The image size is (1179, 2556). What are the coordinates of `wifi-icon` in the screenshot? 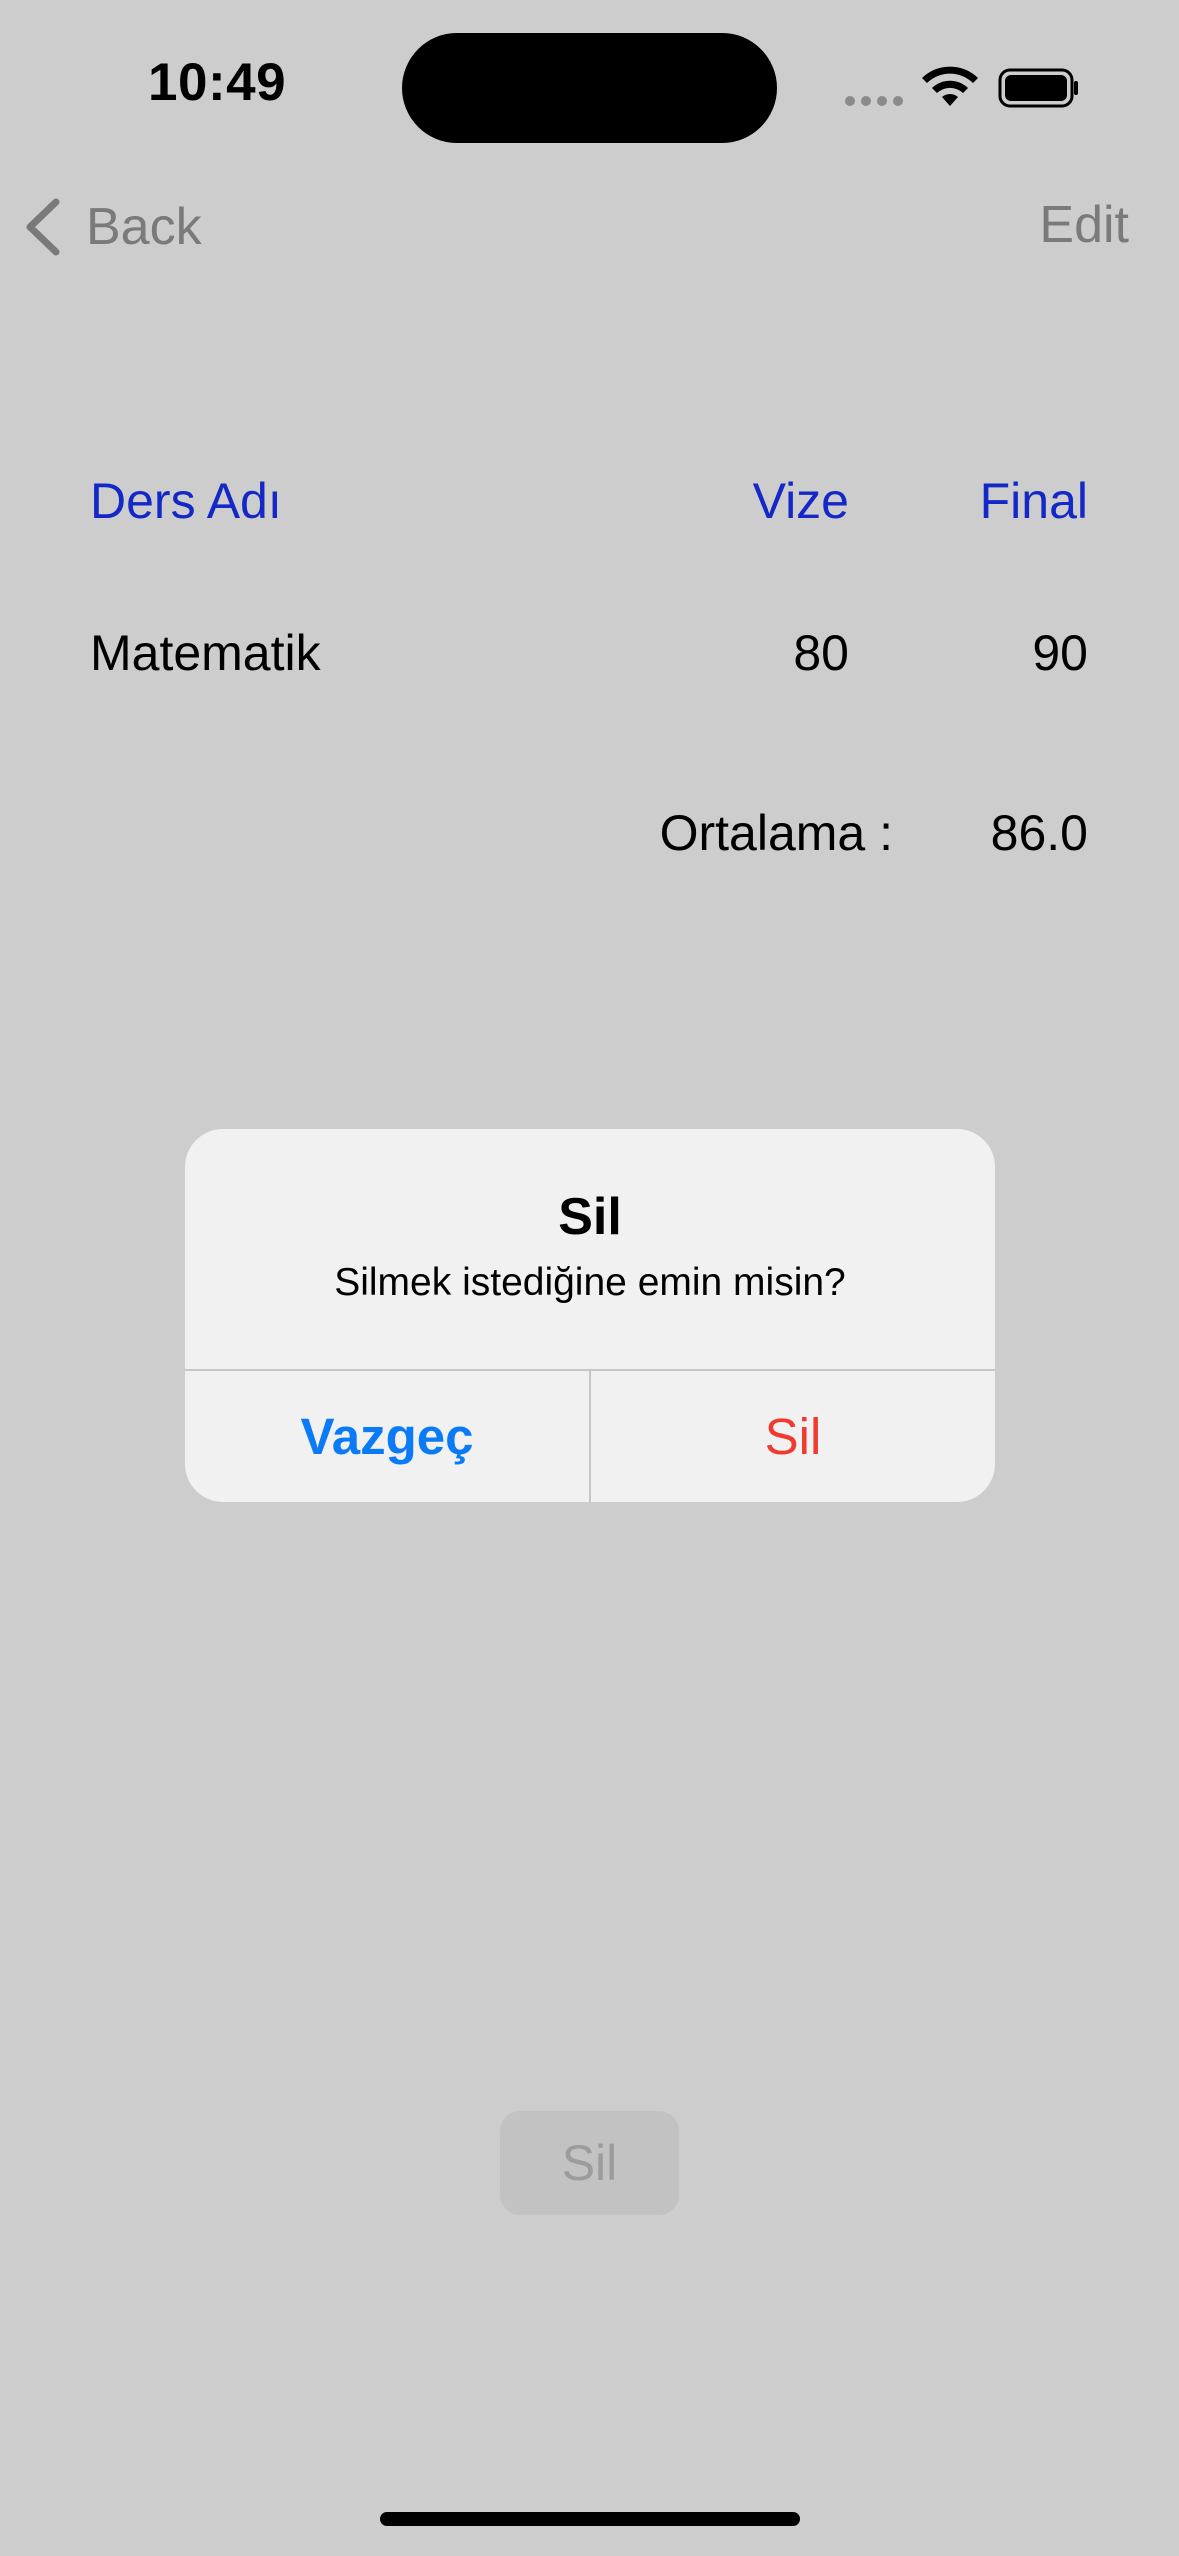 It's located at (950, 86).